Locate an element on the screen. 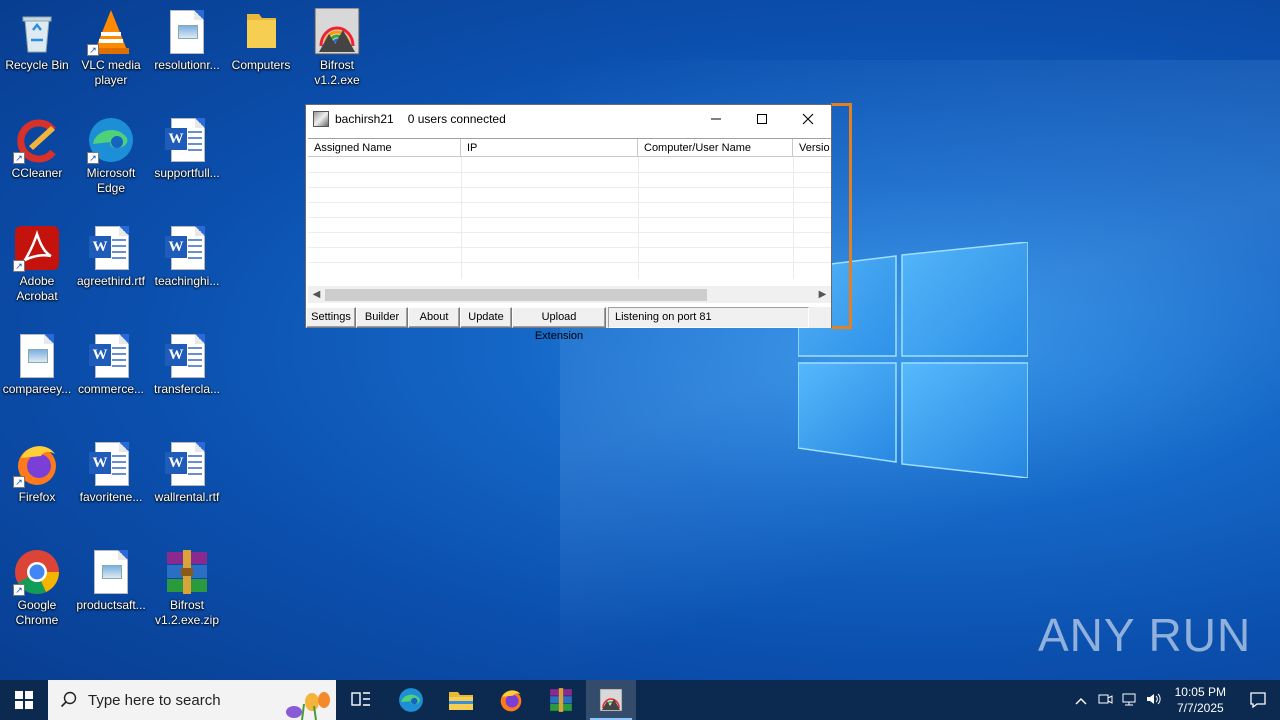 This screenshot has height=720, width=1280. listening-status: Listening on port 81 is located at coordinates (708, 317).